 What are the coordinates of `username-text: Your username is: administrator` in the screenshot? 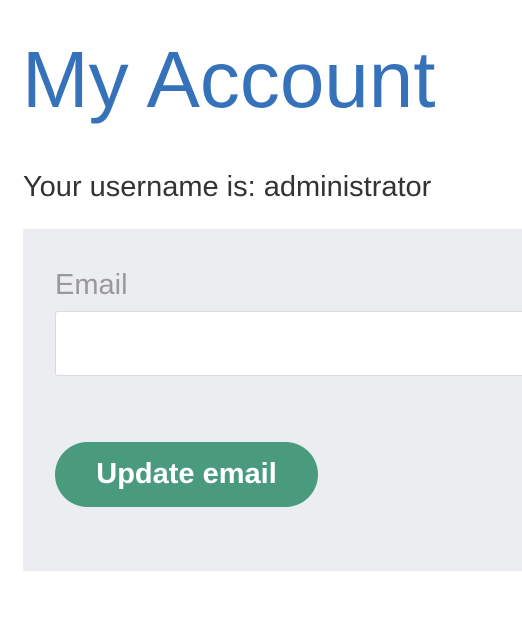 It's located at (227, 187).